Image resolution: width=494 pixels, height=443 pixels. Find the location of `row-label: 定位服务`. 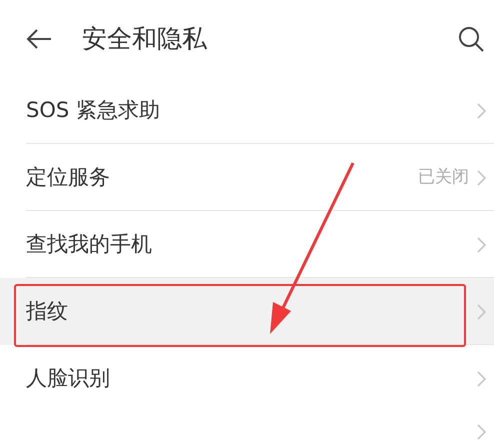

row-label: 定位服务 is located at coordinates (68, 177).